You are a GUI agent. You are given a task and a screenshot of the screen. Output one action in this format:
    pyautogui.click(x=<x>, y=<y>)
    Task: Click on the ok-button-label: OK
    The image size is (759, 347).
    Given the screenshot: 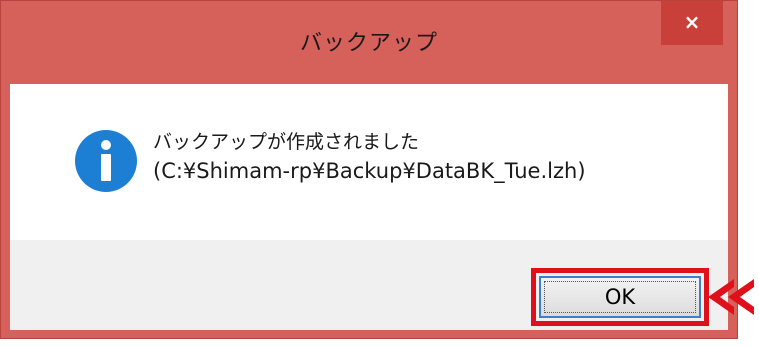 What is the action you would take?
    pyautogui.click(x=620, y=297)
    